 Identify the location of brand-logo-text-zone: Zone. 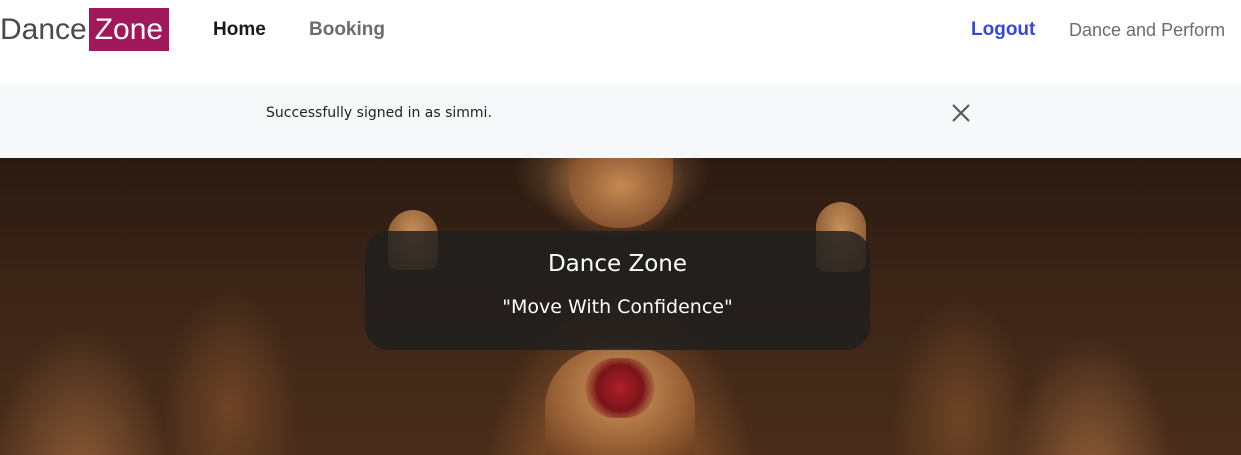
(129, 29).